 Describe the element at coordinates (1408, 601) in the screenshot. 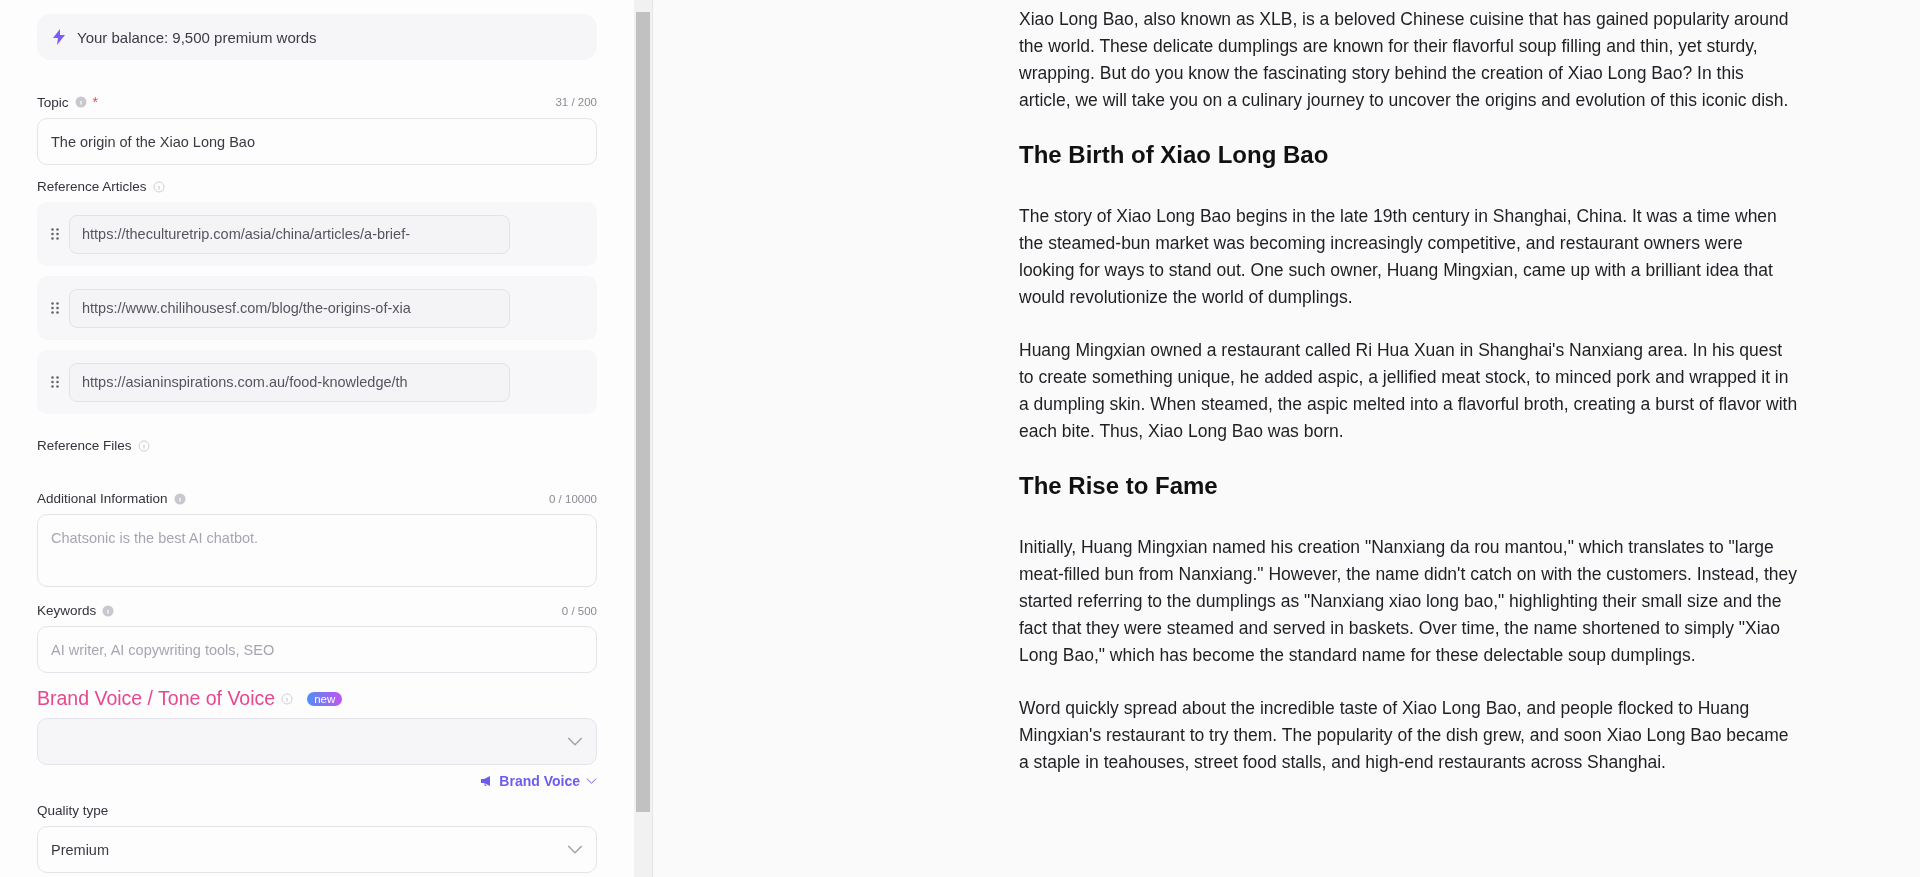

I see `article-paragraph: Initially, Huang Mingxian named his creation "Nanxiang da rou mantou," which translates to "large meat-filled bun from Nanxiang." However, the name didn't catch on with the customers. Instead, they started referring to the dumplings as "Nanxiang xiao long bao," highlighting their small size and the fact that they were steamed and served in baskets. Over time, the name shortened to simply "Xiao Long Bao," which has become the standard name for these delectable soup dumplings.` at that location.